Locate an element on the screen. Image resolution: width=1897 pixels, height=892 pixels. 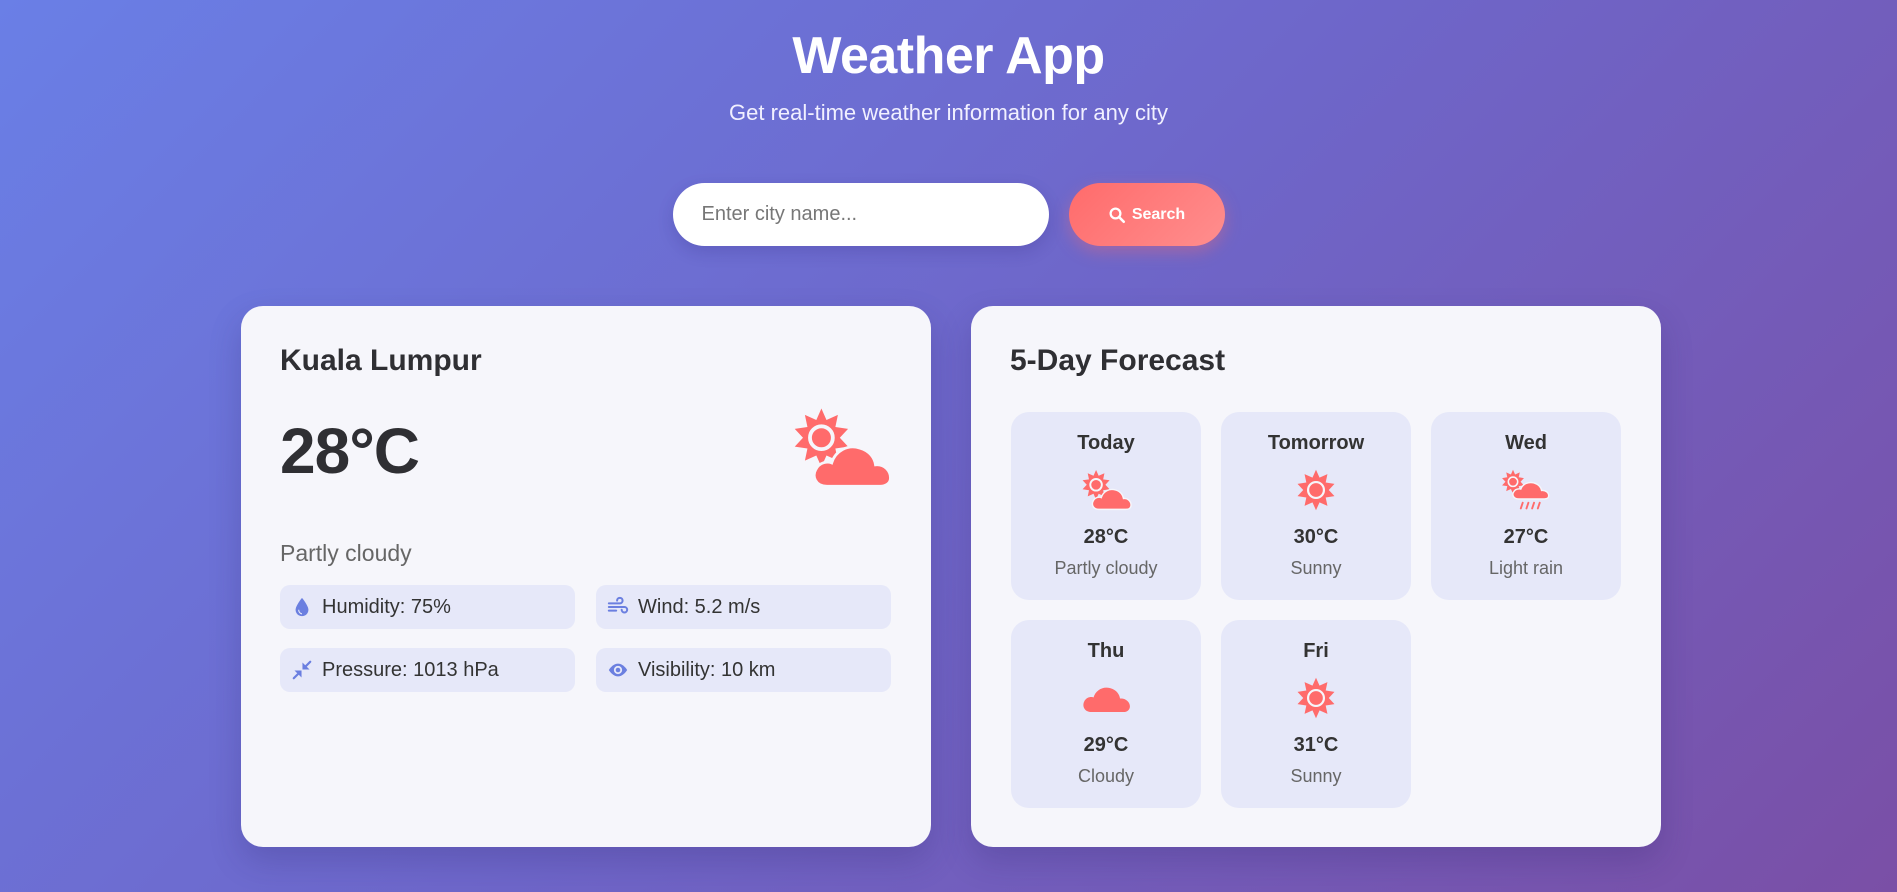
pressure-detail: Pressure: 1013 hPa is located at coordinates (427, 670).